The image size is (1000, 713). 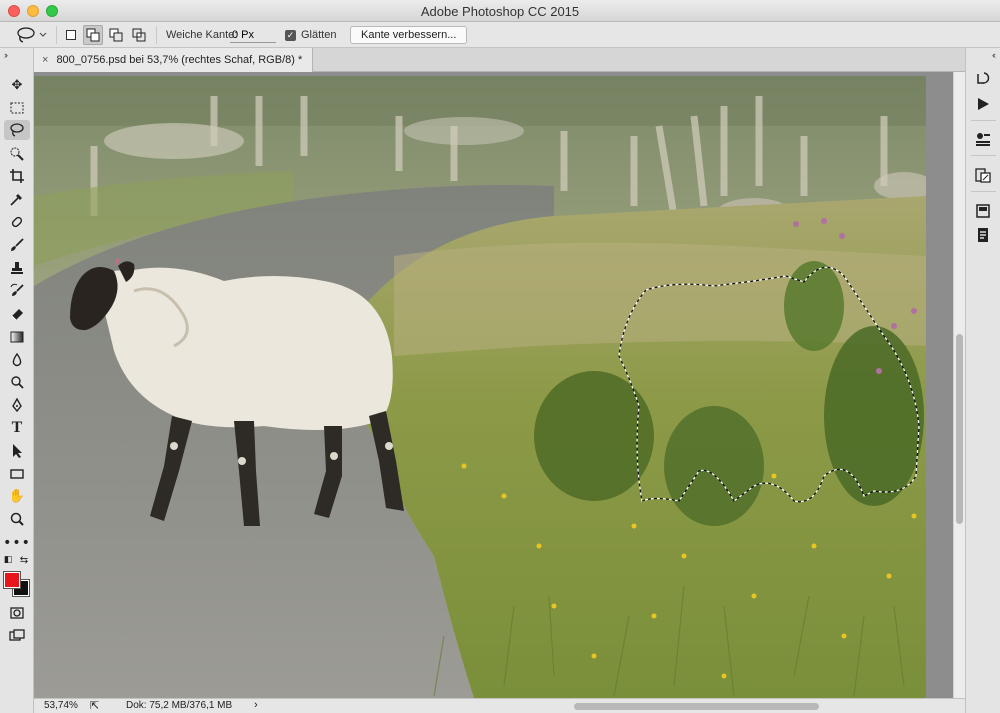 What do you see at coordinates (45, 60) in the screenshot?
I see `close-tab-icon: ×` at bounding box center [45, 60].